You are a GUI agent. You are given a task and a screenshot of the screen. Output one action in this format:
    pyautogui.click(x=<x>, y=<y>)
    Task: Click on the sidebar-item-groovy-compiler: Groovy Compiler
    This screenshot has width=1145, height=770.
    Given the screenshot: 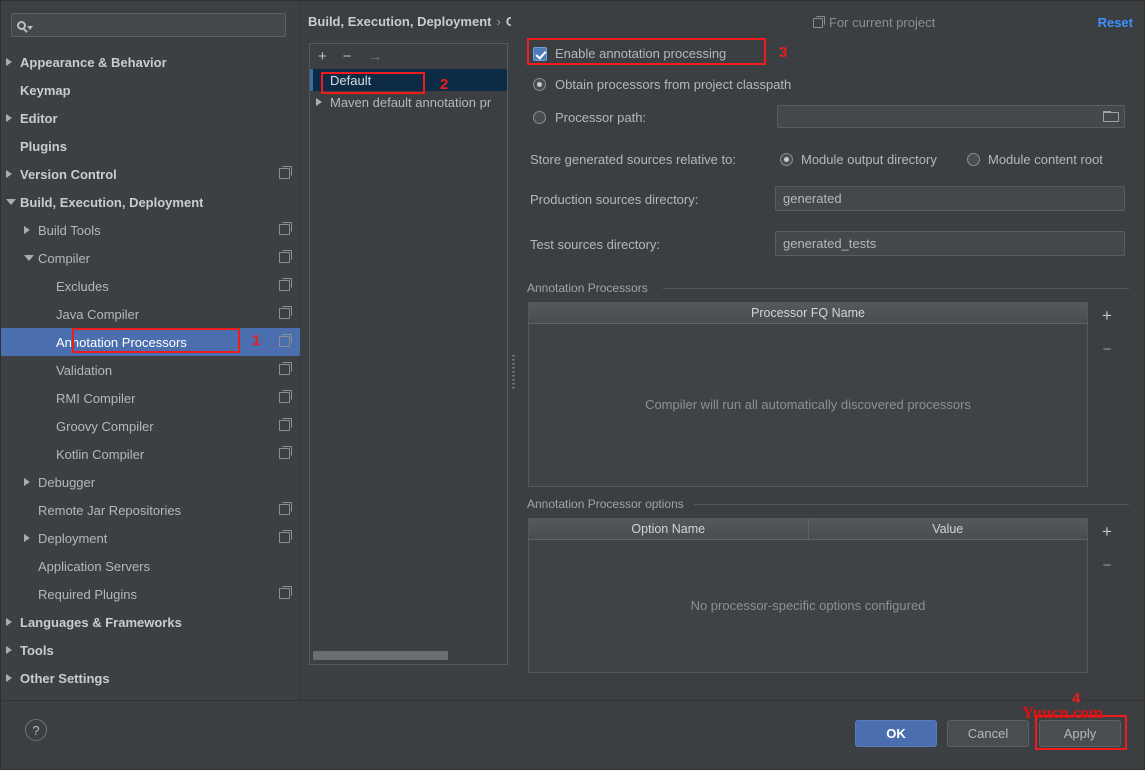 What is the action you would take?
    pyautogui.click(x=150, y=426)
    